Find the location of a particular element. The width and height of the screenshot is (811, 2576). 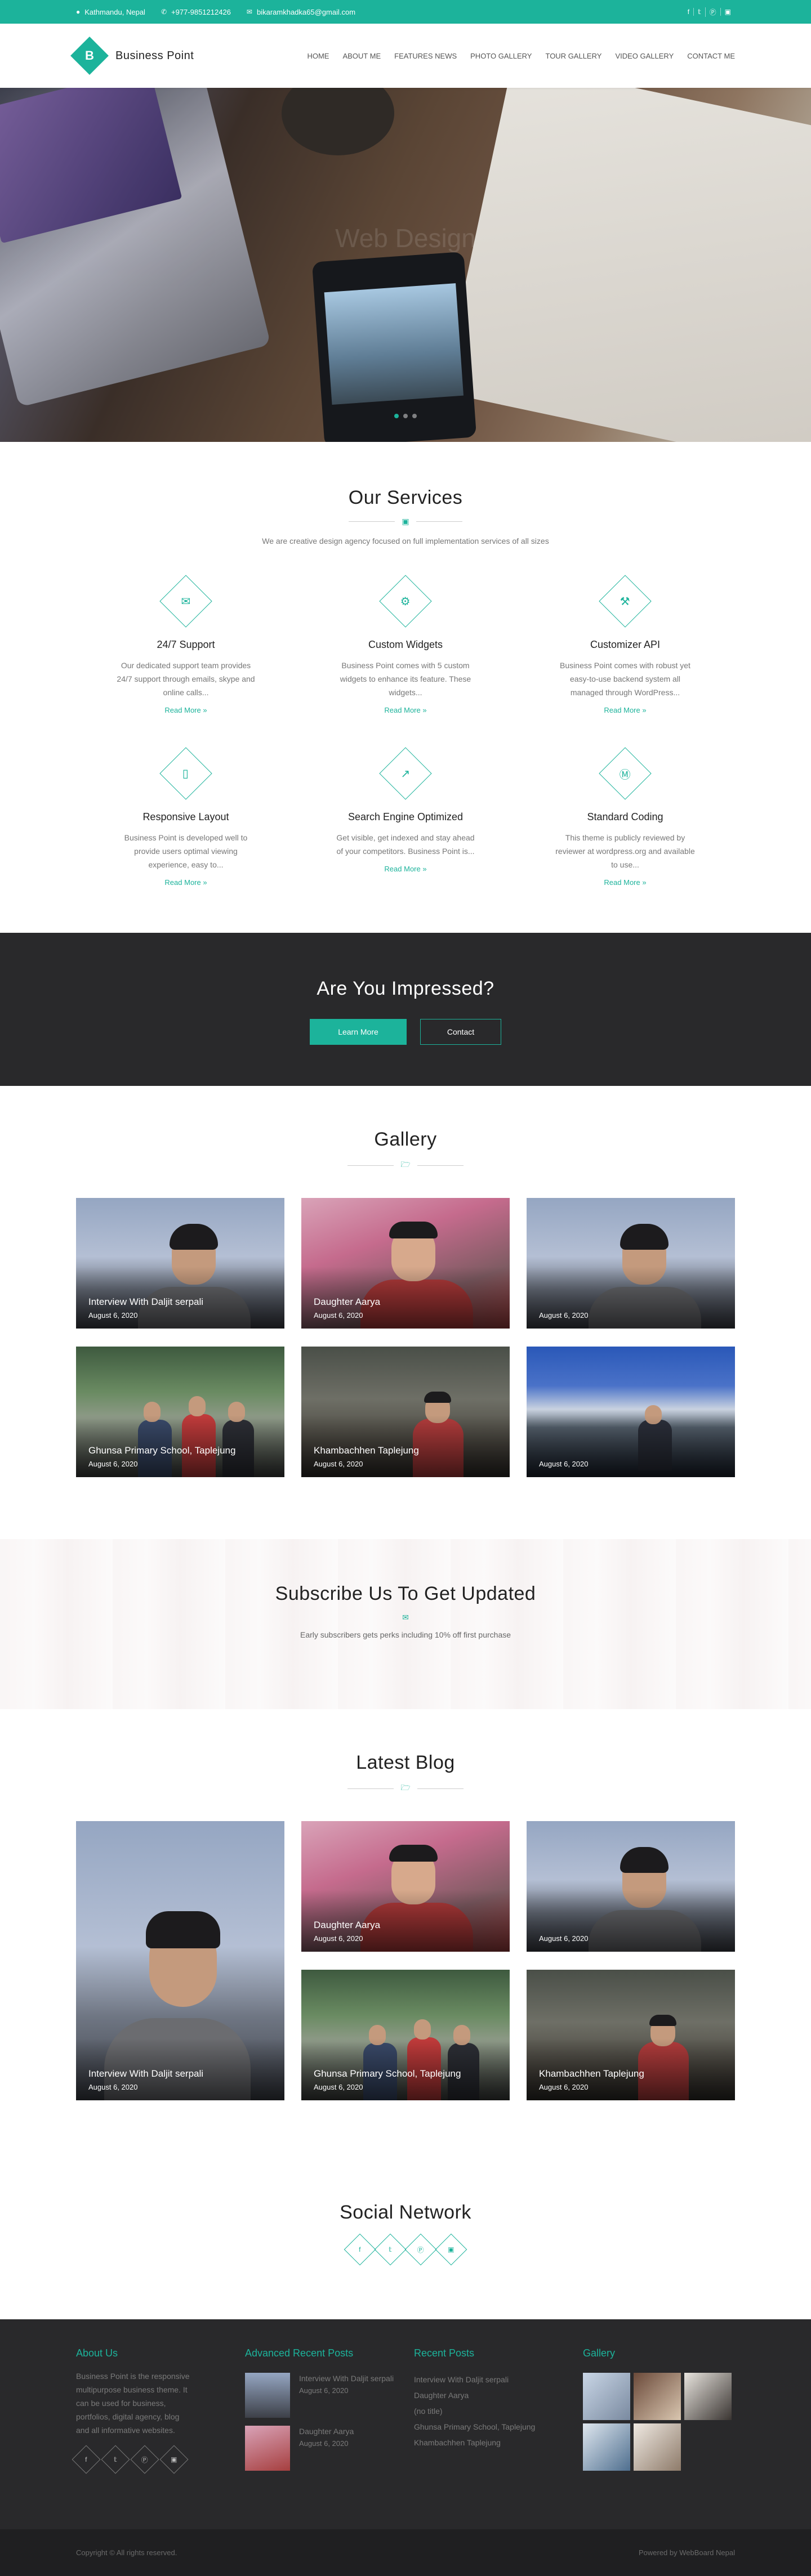

blog-card-title: Daughter Aarya is located at coordinates (347, 1925).